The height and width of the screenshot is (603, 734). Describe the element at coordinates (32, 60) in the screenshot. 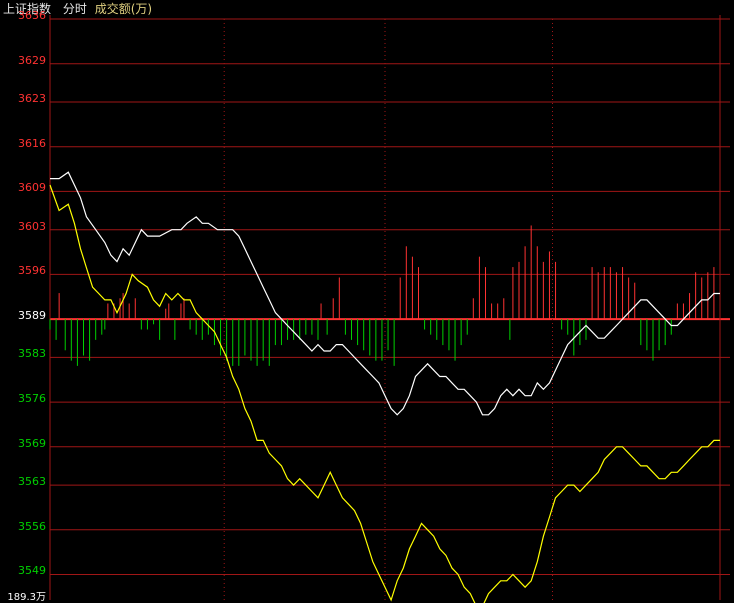

I see `y-tick-label: 3629` at that location.